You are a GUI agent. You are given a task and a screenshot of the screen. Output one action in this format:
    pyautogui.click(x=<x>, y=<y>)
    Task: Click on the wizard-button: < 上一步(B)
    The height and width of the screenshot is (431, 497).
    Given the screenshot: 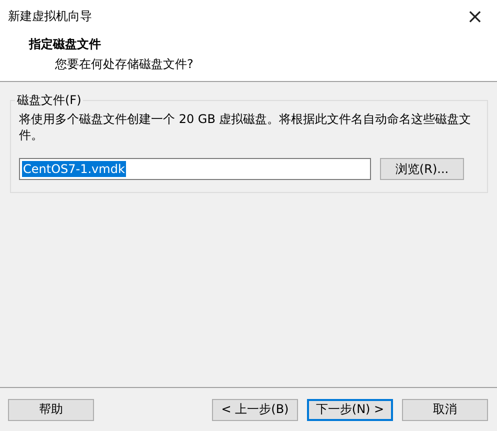 What is the action you would take?
    pyautogui.click(x=255, y=409)
    